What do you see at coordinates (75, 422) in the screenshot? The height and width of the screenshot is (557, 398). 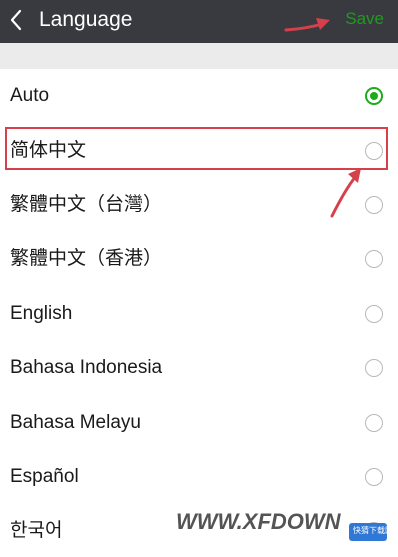 I see `language-label: Bahasa Melayu` at bounding box center [75, 422].